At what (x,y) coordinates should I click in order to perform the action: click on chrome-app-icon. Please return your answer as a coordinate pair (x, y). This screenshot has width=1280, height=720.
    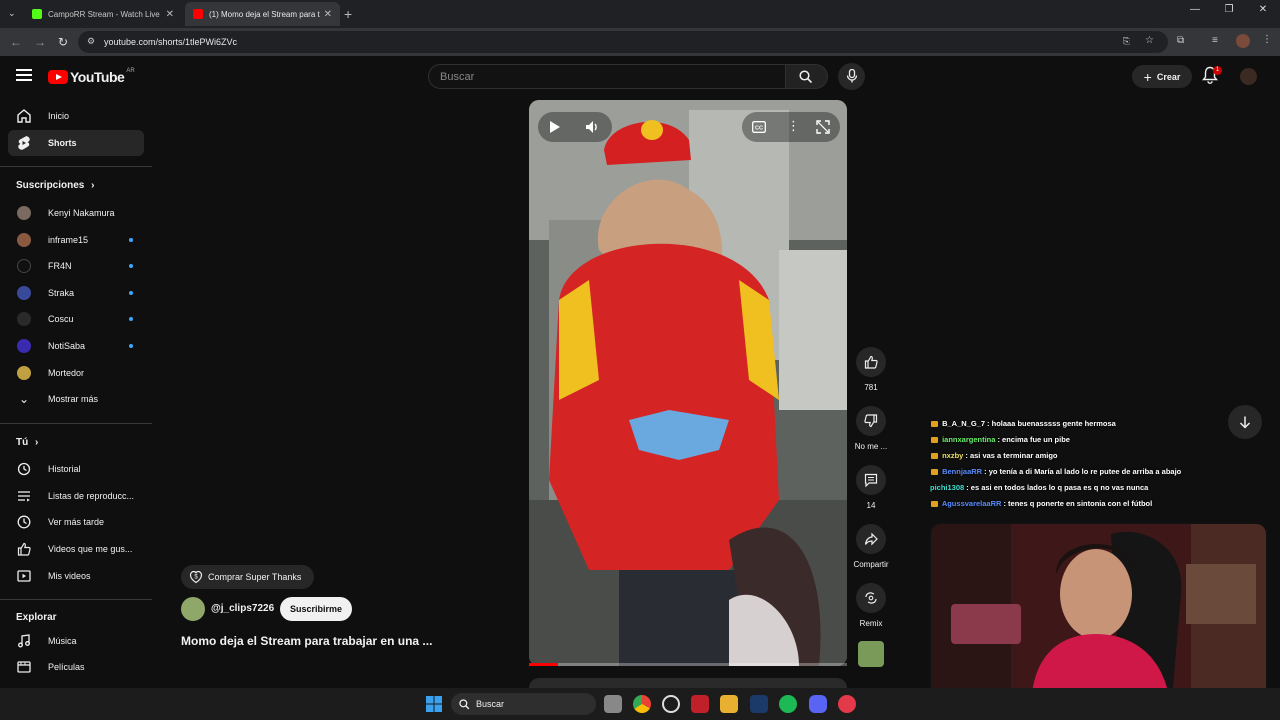
    Looking at the image, I should click on (642, 704).